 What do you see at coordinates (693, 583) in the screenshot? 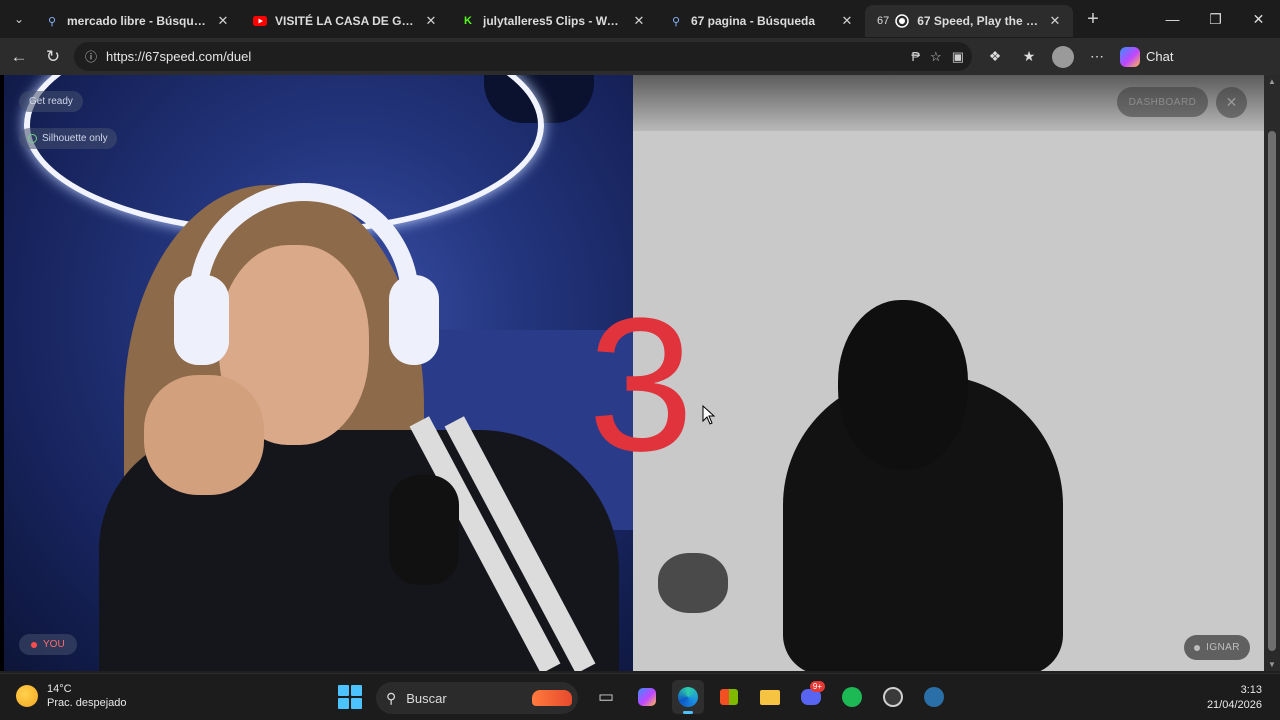
I see `silhouette-artifact` at bounding box center [693, 583].